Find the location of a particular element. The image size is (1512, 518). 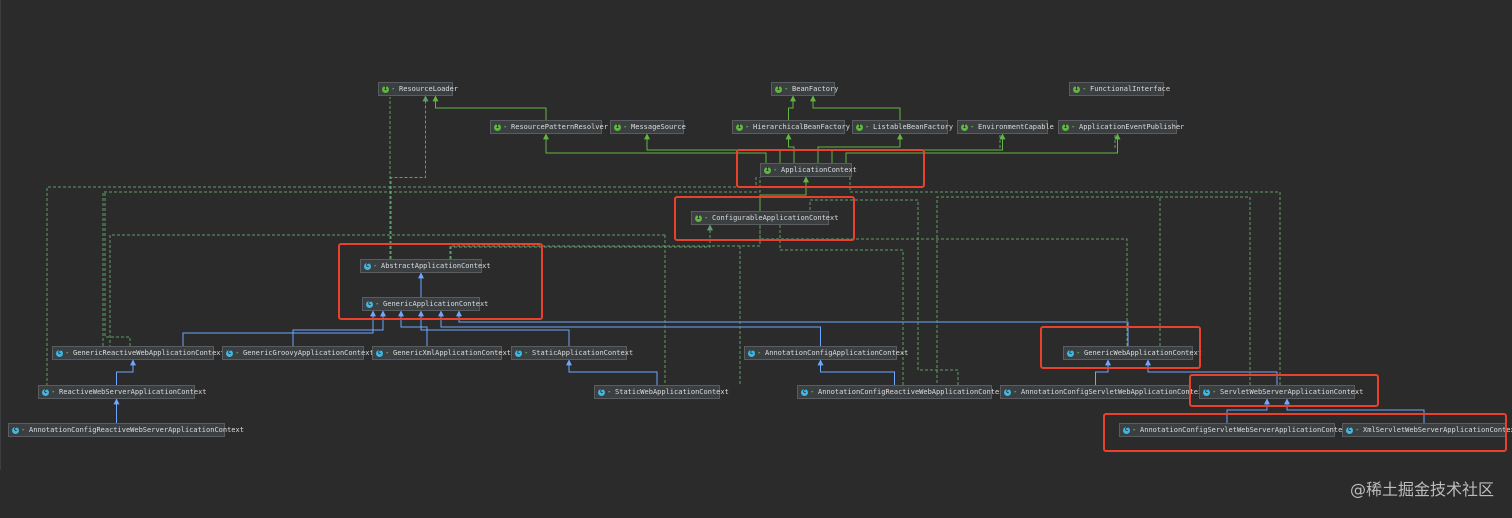

edge-reactive-web-server-application-context-to-generic-reactive-web-application-context is located at coordinates (126, 372).